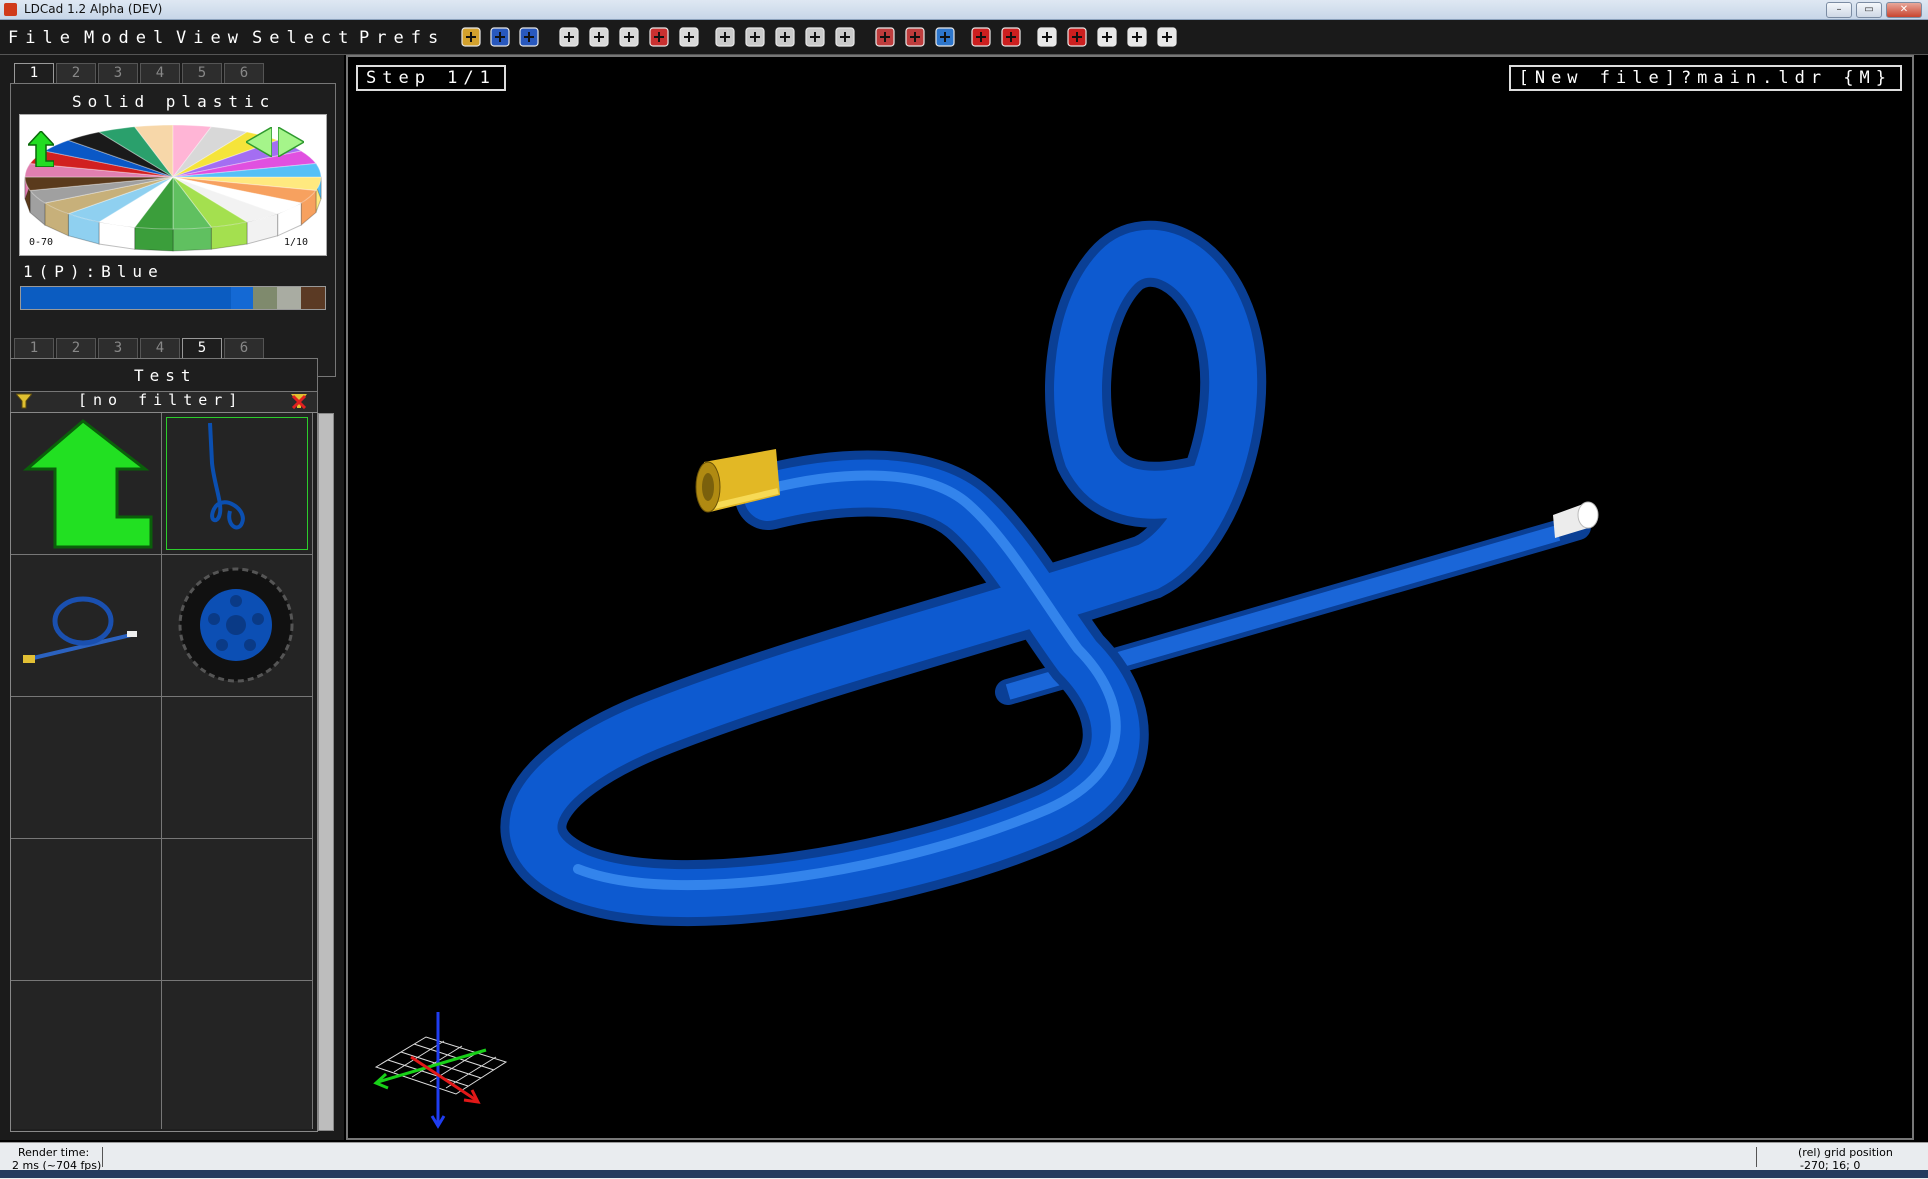 The height and width of the screenshot is (1179, 1928). What do you see at coordinates (945, 37) in the screenshot?
I see `grid-rotation-icon` at bounding box center [945, 37].